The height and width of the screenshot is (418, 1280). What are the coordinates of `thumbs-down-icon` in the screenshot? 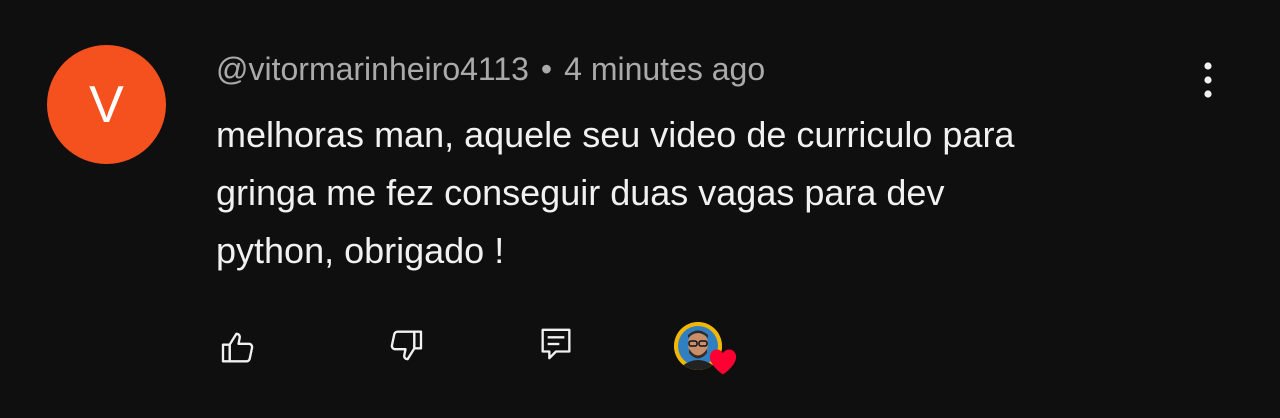 It's located at (406, 345).